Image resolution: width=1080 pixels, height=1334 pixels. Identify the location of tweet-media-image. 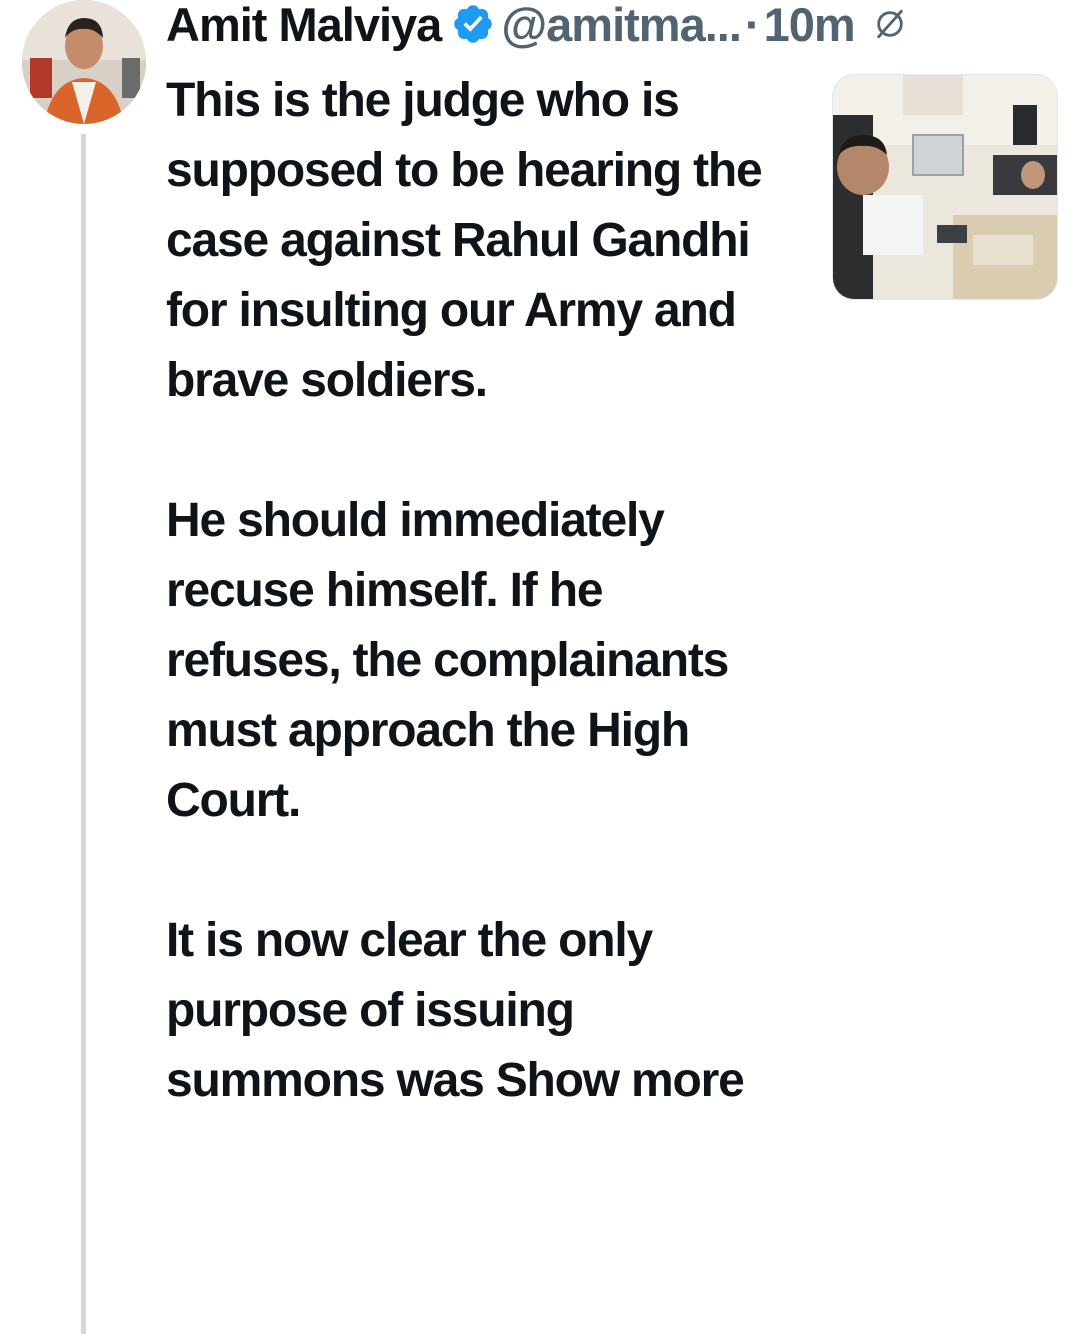
(945, 187).